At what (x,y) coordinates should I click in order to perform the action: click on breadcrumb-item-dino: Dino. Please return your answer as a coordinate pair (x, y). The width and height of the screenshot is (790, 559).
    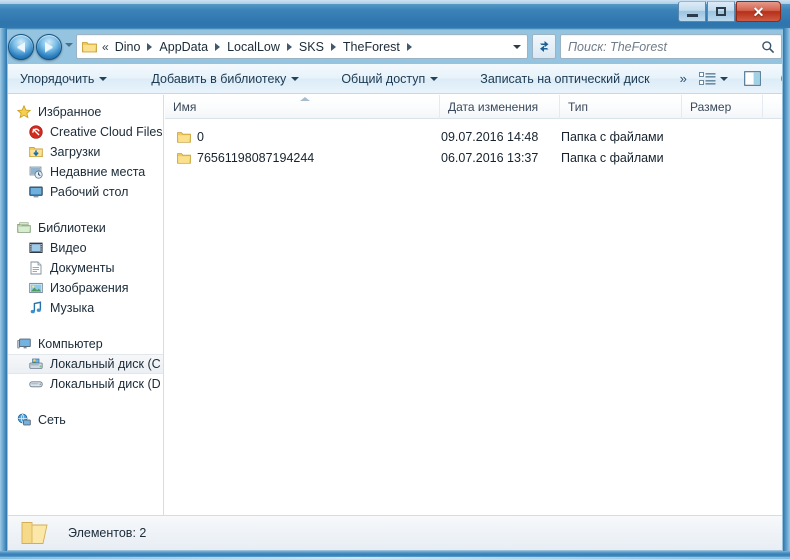
    Looking at the image, I should click on (128, 47).